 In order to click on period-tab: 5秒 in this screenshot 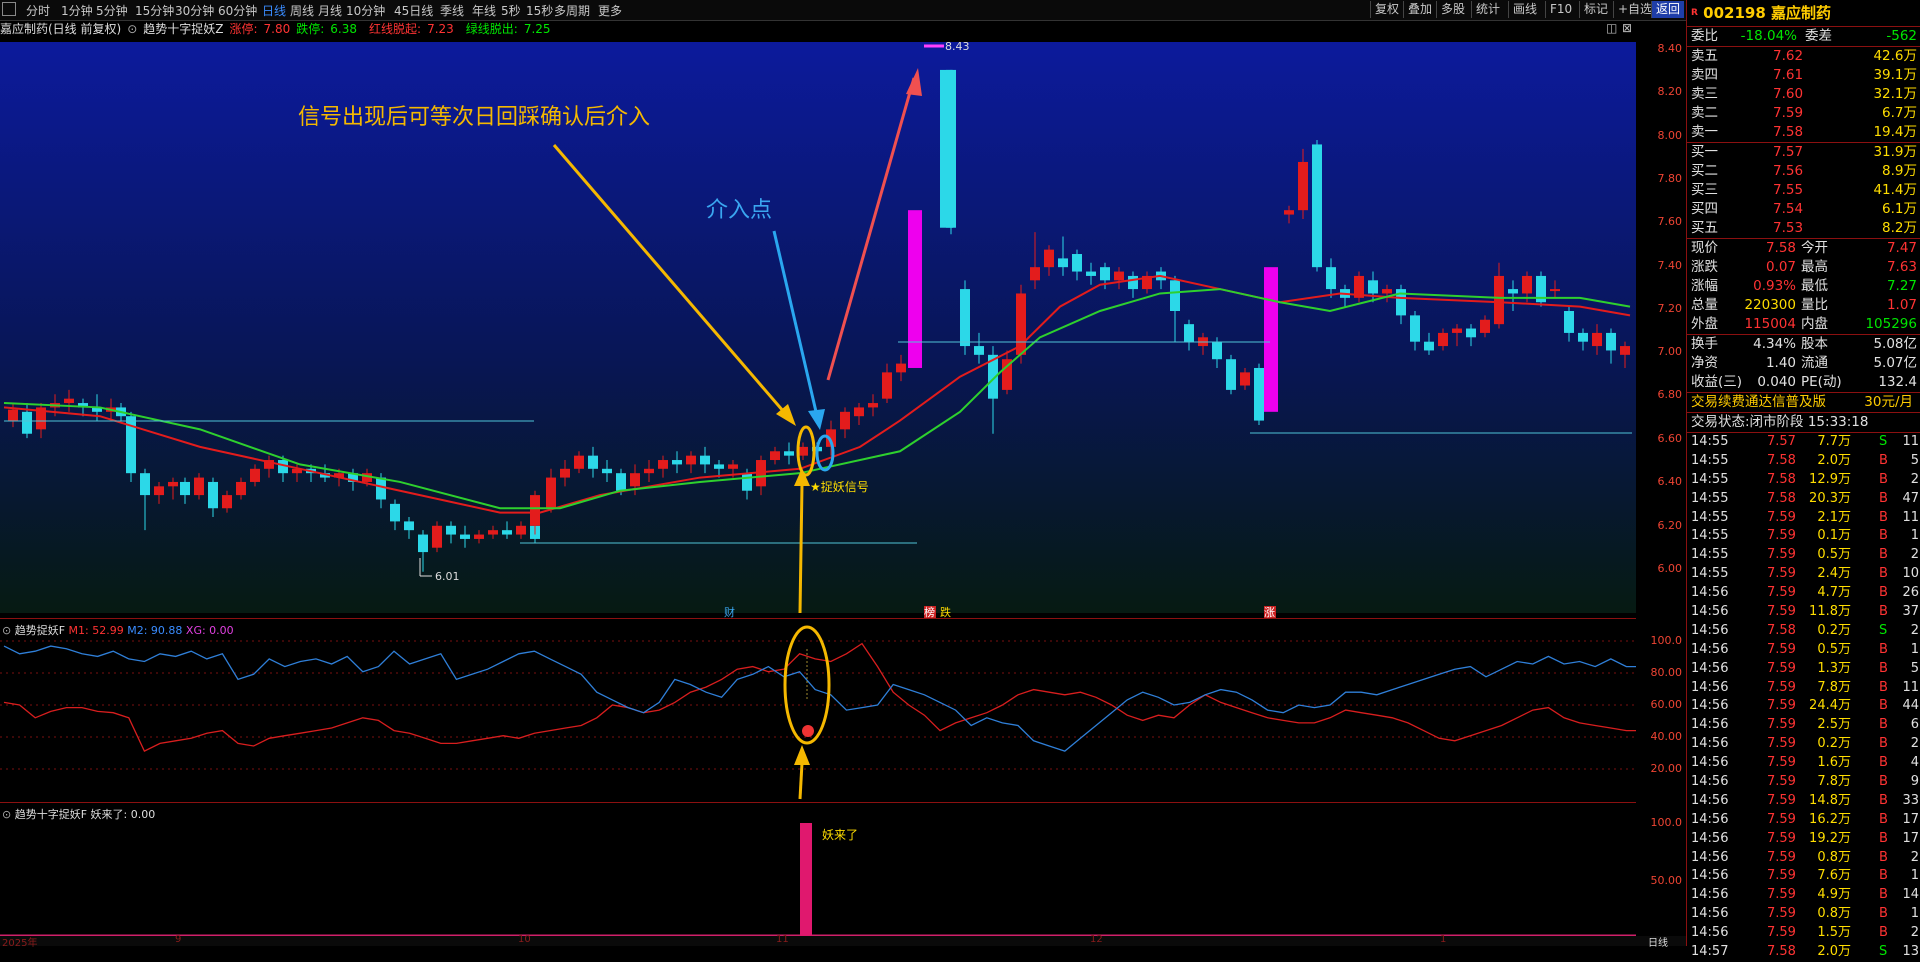, I will do `click(511, 10)`.